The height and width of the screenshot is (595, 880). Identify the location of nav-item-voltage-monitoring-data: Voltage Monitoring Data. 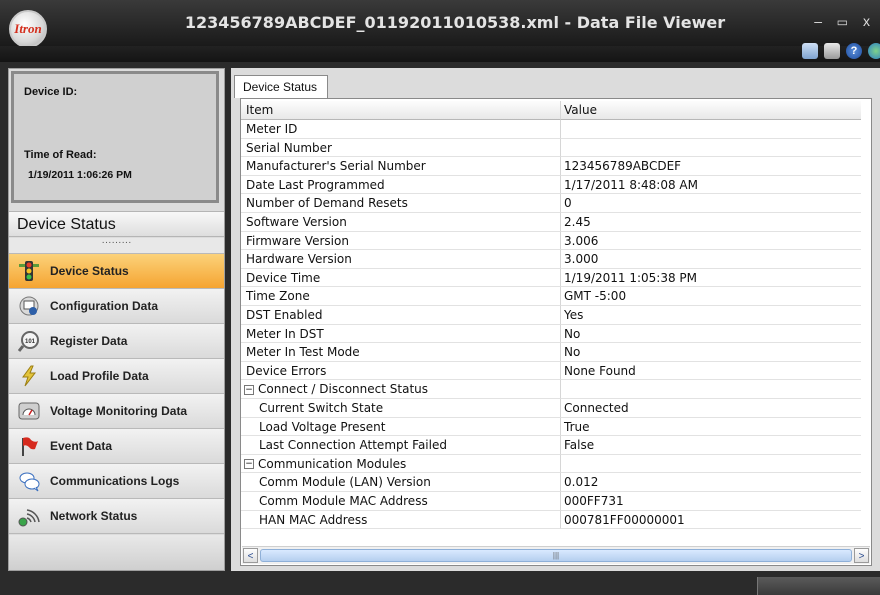
(116, 411).